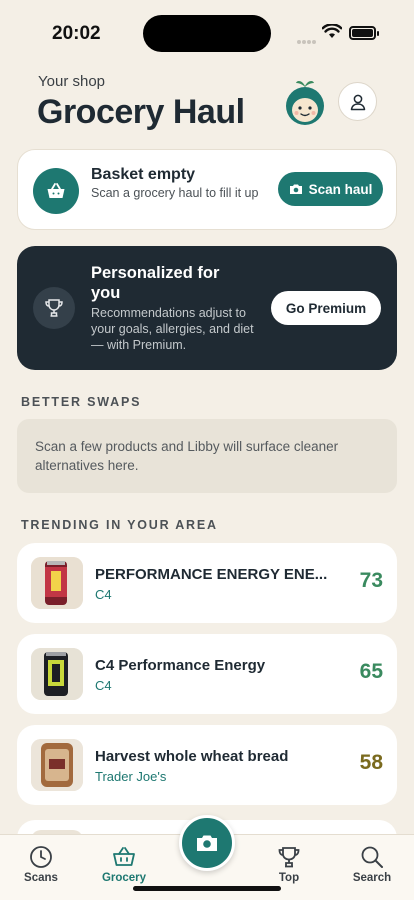 The width and height of the screenshot is (414, 900). What do you see at coordinates (289, 878) in the screenshot?
I see `tab-top-label: Top` at bounding box center [289, 878].